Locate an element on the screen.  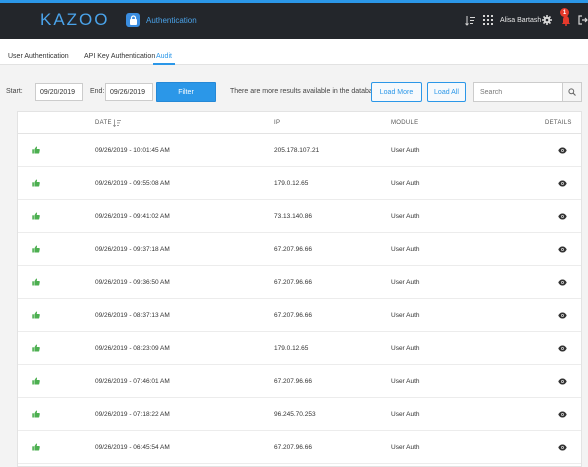
row-date: 09/26/2019 - 08:37:13 AM is located at coordinates (132, 315).